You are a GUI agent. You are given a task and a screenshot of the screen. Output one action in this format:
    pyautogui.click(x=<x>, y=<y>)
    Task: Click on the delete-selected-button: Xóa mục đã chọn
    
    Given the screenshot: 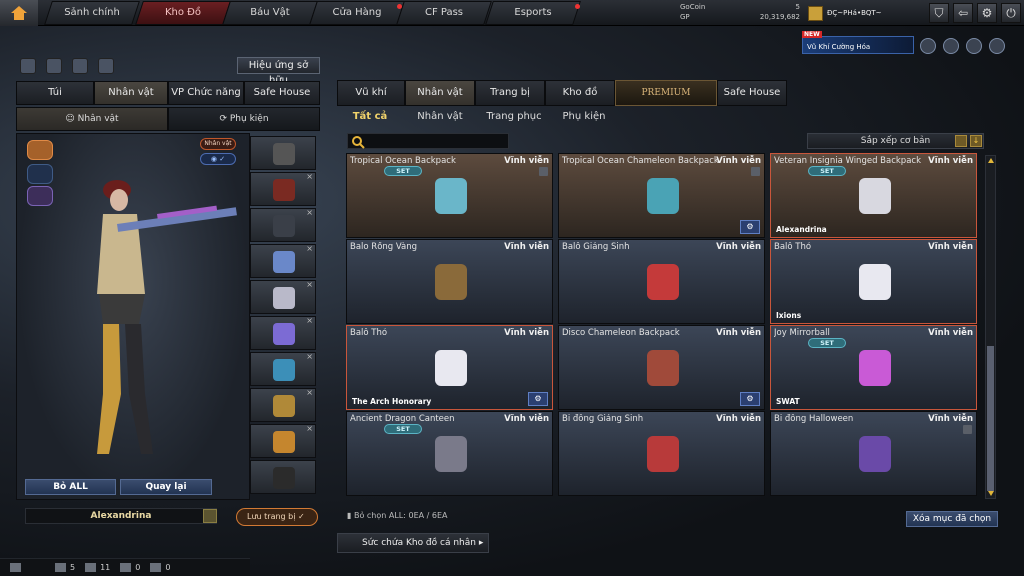 What is the action you would take?
    pyautogui.click(x=952, y=519)
    